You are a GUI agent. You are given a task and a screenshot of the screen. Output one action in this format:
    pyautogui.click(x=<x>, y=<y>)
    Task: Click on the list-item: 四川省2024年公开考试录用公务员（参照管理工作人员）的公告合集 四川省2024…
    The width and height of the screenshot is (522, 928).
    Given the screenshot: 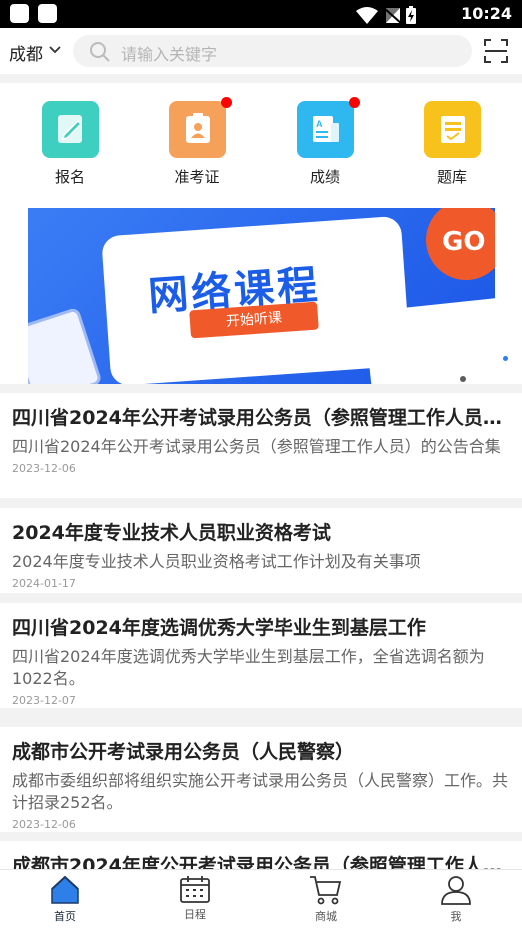 What is the action you would take?
    pyautogui.click(x=261, y=445)
    